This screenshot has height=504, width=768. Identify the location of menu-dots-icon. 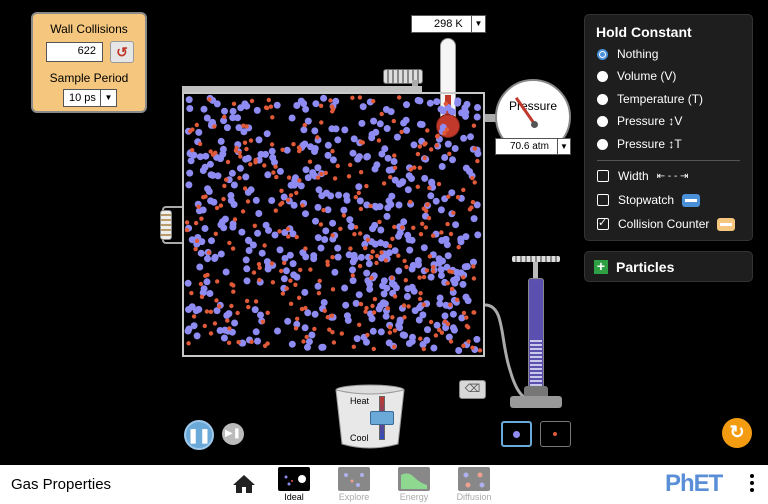
(752, 486).